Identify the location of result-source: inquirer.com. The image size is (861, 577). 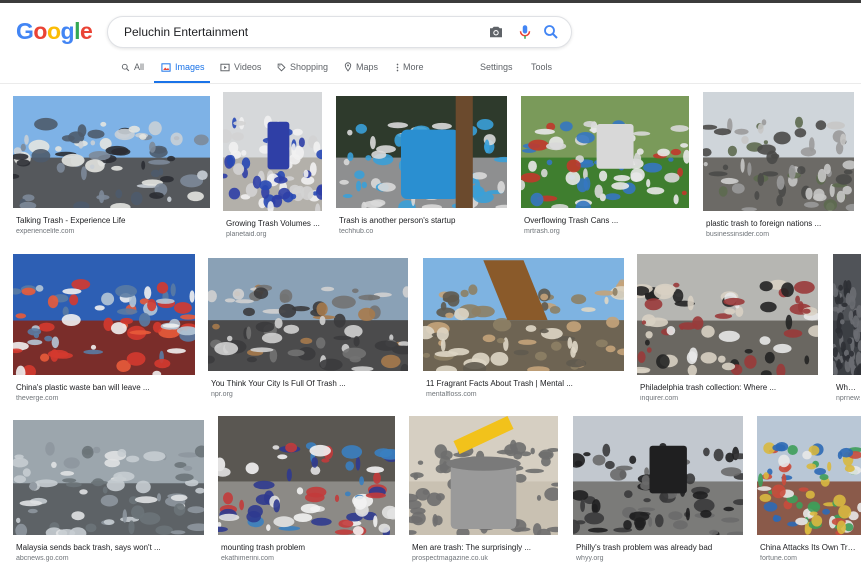
(659, 398).